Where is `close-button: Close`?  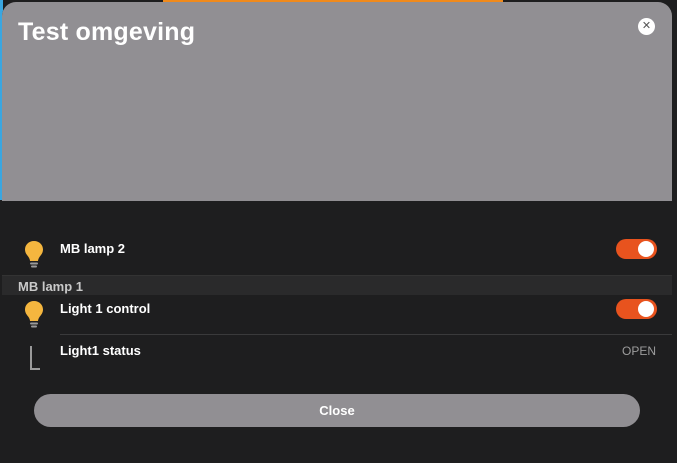
close-button: Close is located at coordinates (337, 410).